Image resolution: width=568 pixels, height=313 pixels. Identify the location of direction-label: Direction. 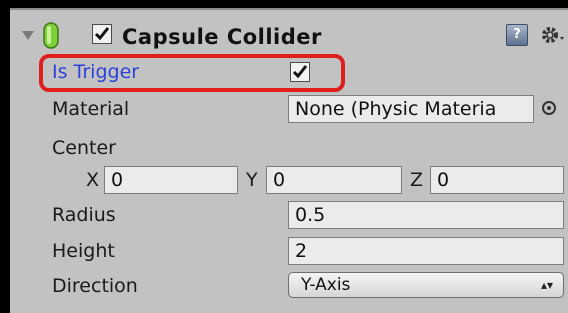
(95, 286).